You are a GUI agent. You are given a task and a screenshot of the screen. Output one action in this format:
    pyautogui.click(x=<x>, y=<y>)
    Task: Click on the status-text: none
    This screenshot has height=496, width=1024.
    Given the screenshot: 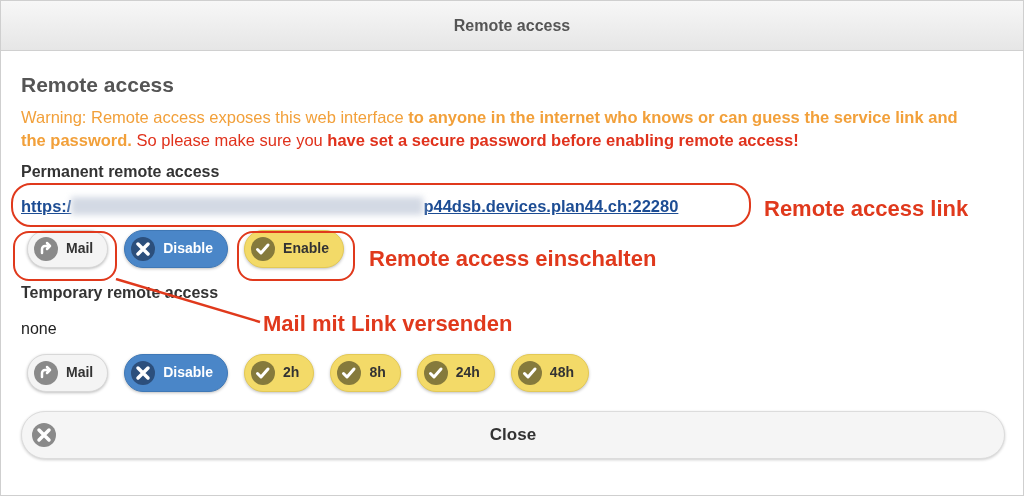 What is the action you would take?
    pyautogui.click(x=39, y=328)
    